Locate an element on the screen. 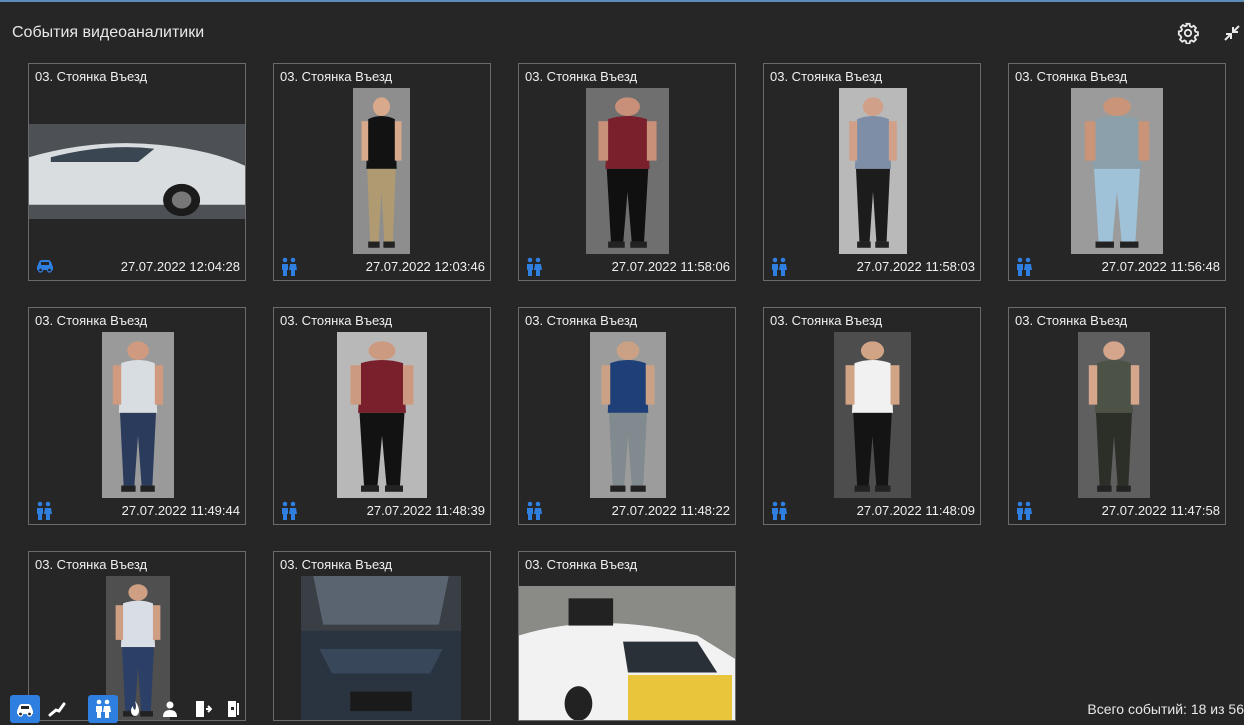 The width and height of the screenshot is (1244, 725). event-time: 27.07.2022 11:48:22 is located at coordinates (670, 510).